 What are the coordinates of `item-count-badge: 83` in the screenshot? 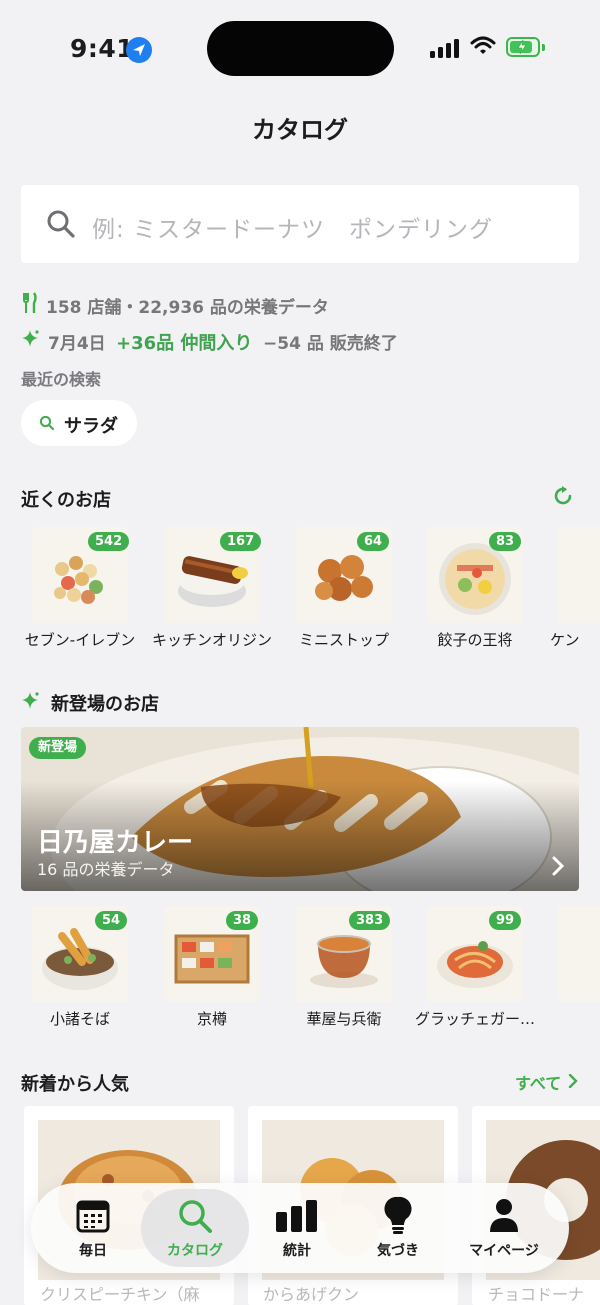 It's located at (505, 541).